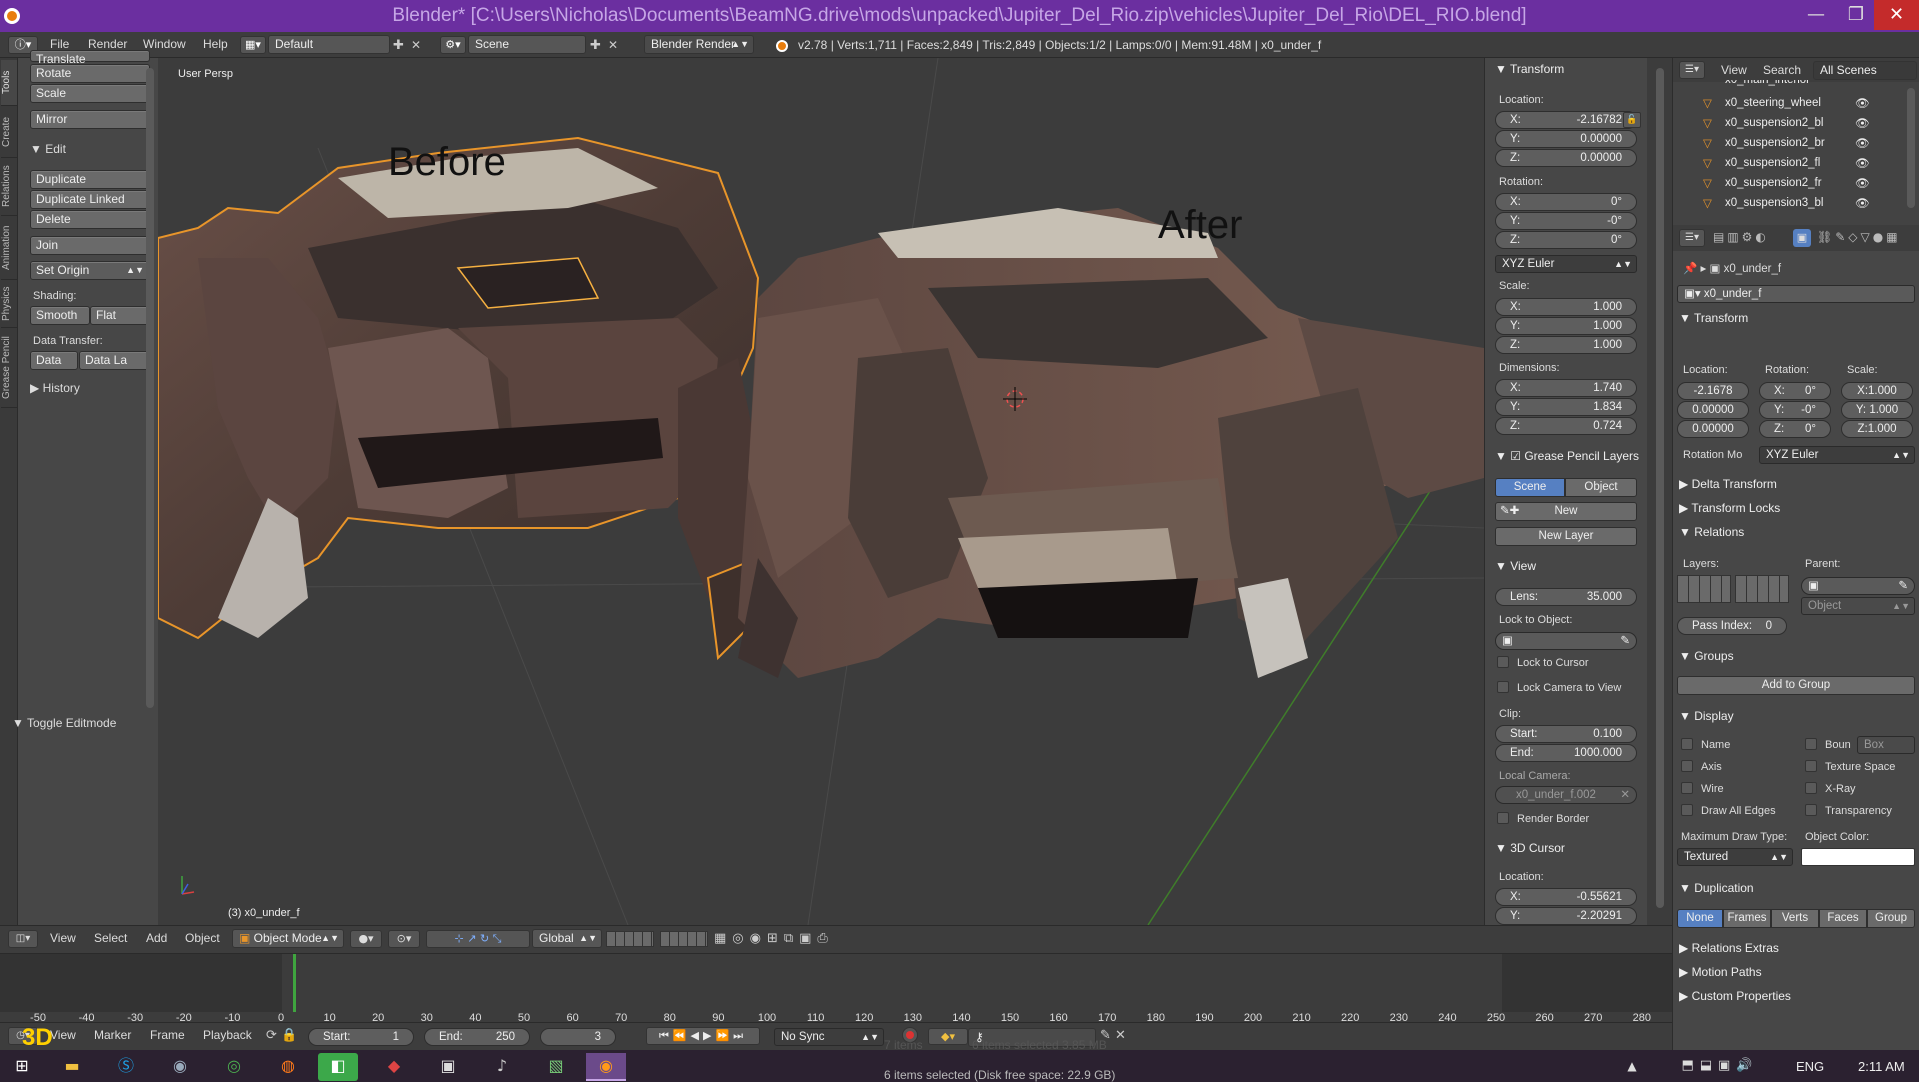 This screenshot has height=1082, width=1919. What do you see at coordinates (1762, 589) in the screenshot?
I see `layers-grid-b` at bounding box center [1762, 589].